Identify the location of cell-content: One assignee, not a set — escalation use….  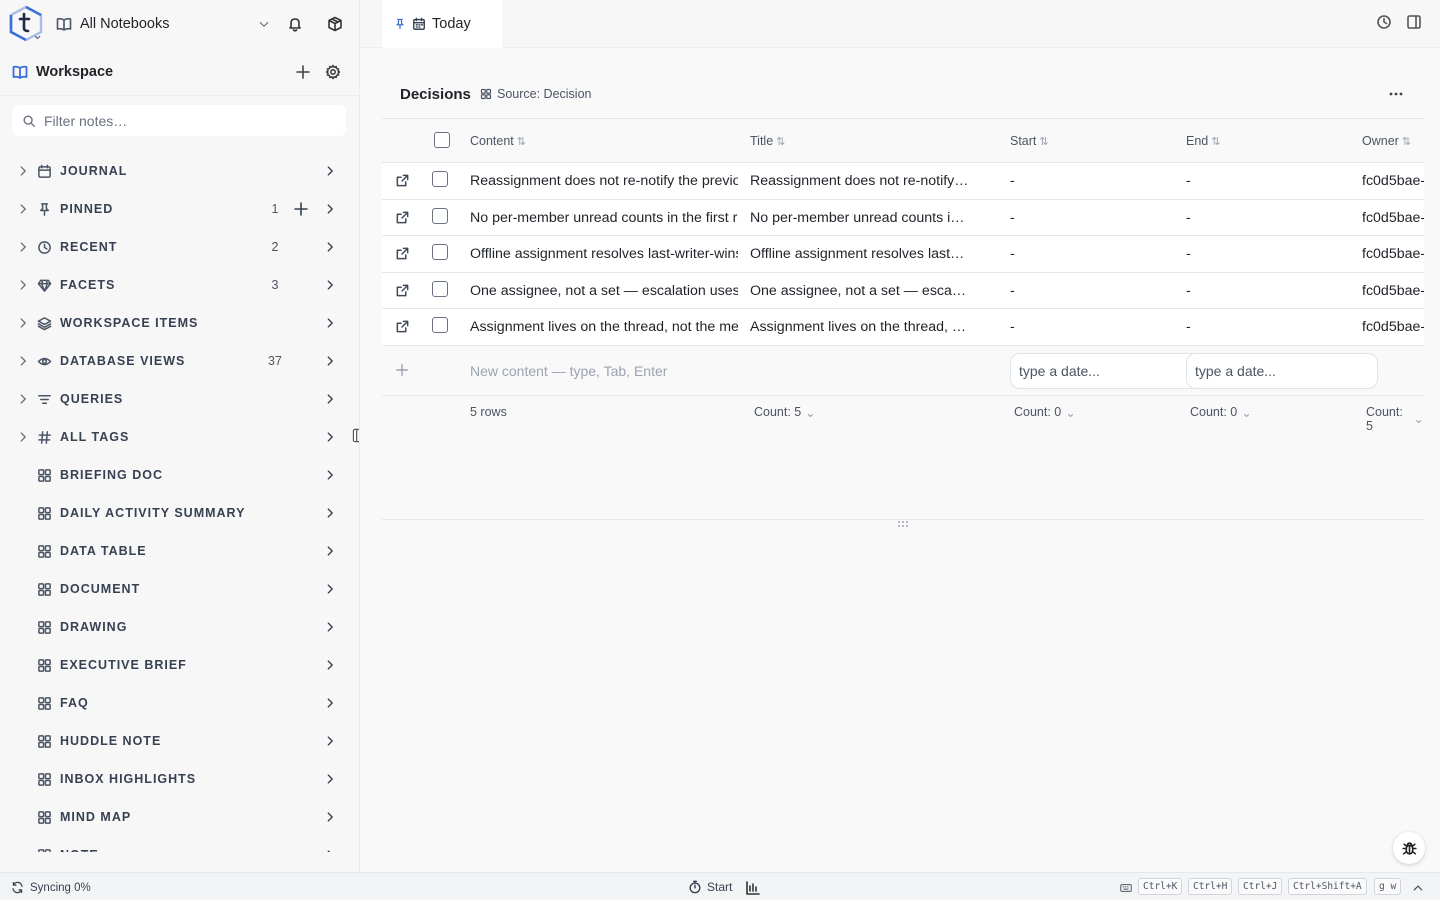
(604, 291).